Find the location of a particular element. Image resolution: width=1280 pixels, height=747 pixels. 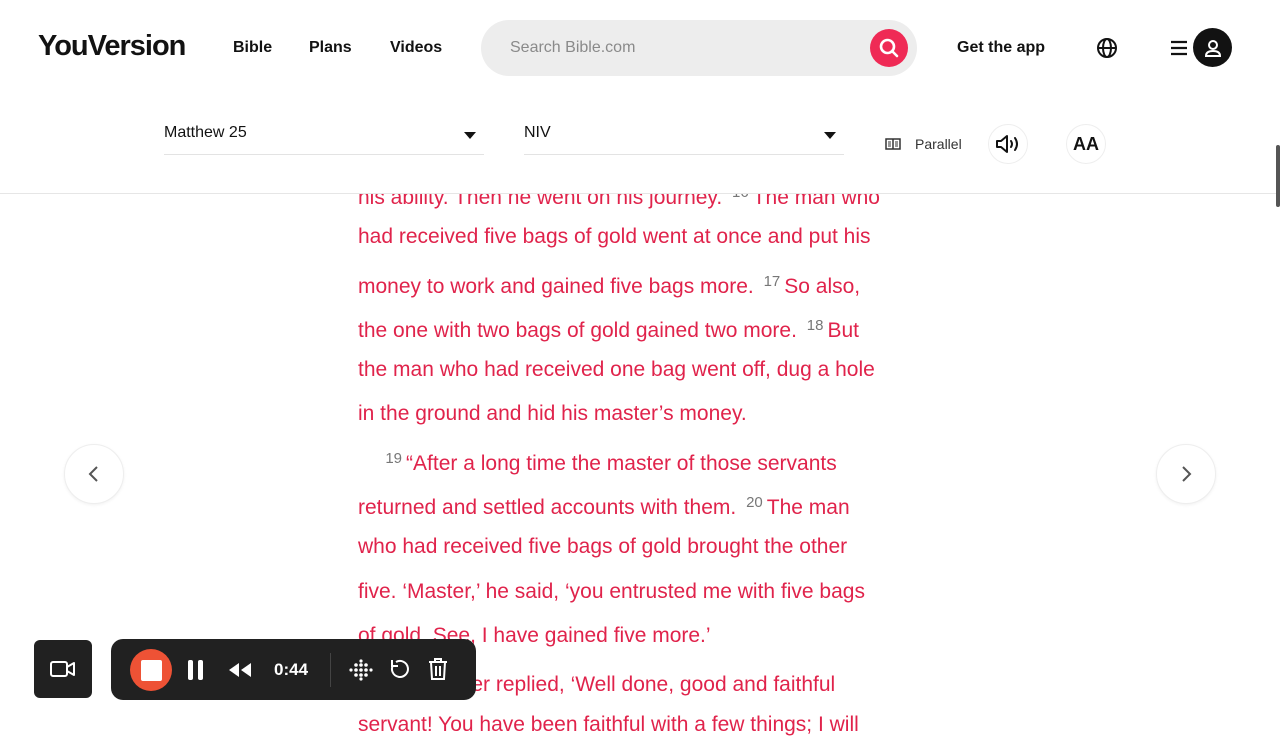

verse-text: The man is located at coordinates (808, 508).